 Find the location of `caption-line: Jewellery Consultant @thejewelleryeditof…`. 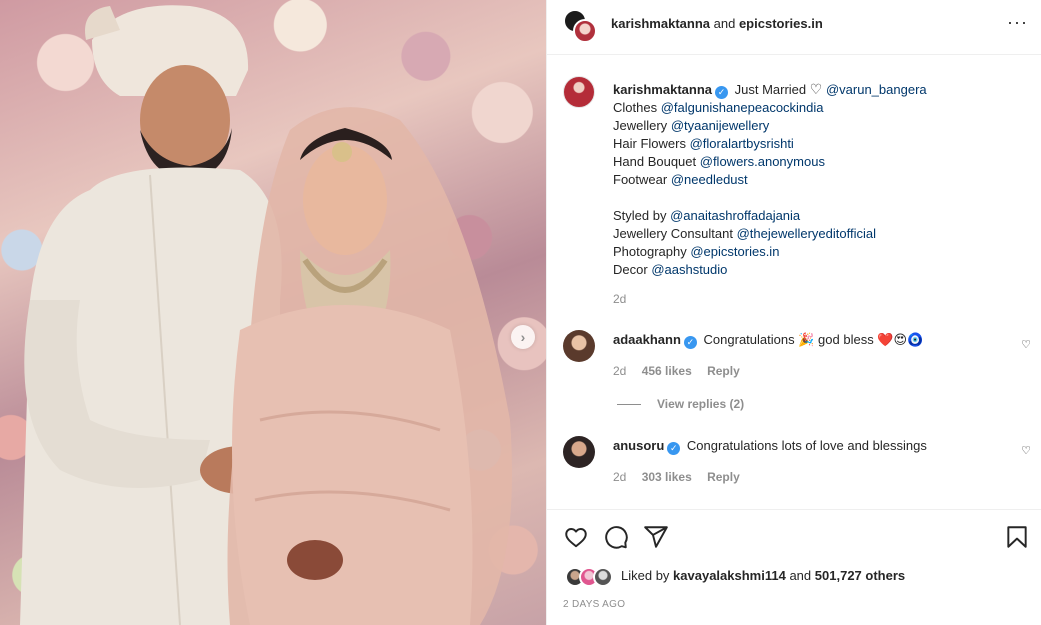

caption-line: Jewellery Consultant @thejewelleryeditof… is located at coordinates (818, 234).